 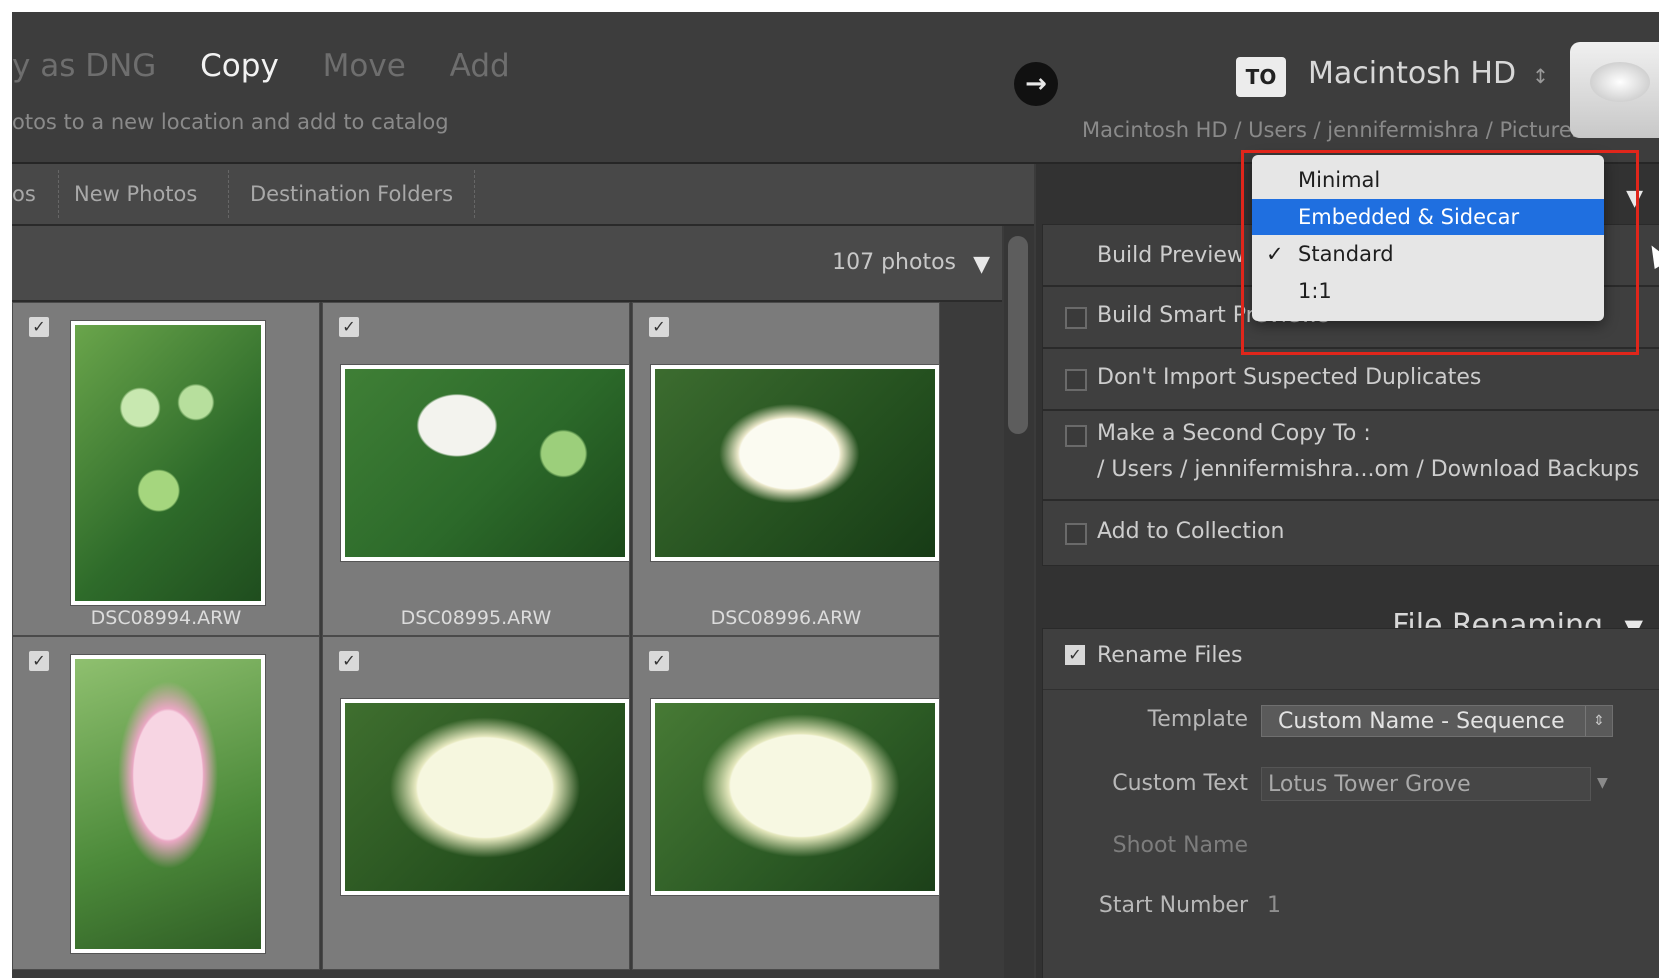 What do you see at coordinates (1540, 76) in the screenshot?
I see `chevron-updown-icon: ↕` at bounding box center [1540, 76].